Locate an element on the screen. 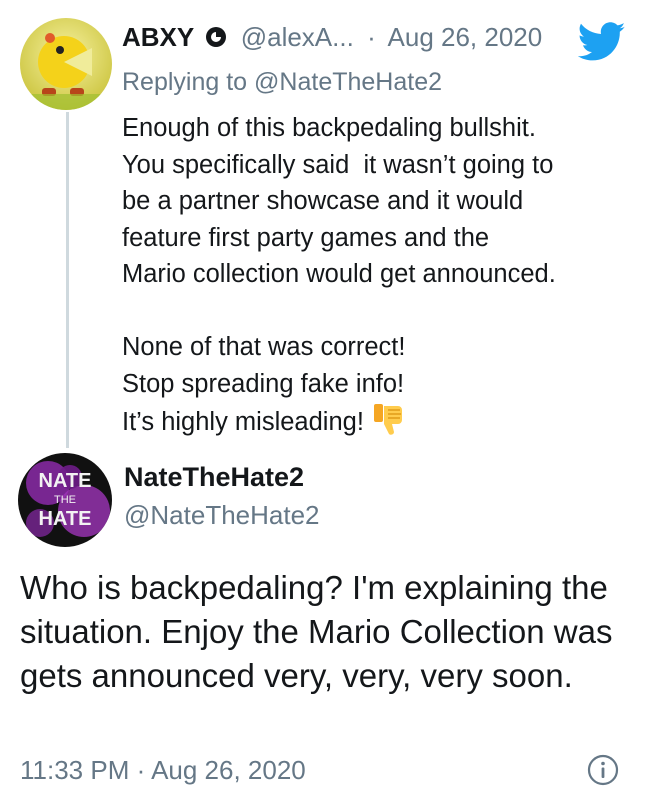 The height and width of the screenshot is (800, 646). replying-to-handle: @NateTheHate2 is located at coordinates (348, 82).